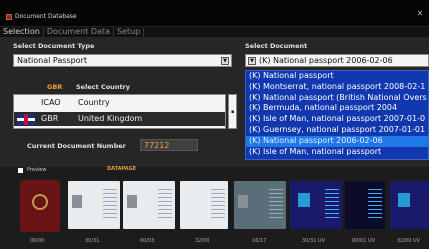 This screenshot has height=249, width=429. I want to click on passport-cover-thumbnail, so click(40, 206).